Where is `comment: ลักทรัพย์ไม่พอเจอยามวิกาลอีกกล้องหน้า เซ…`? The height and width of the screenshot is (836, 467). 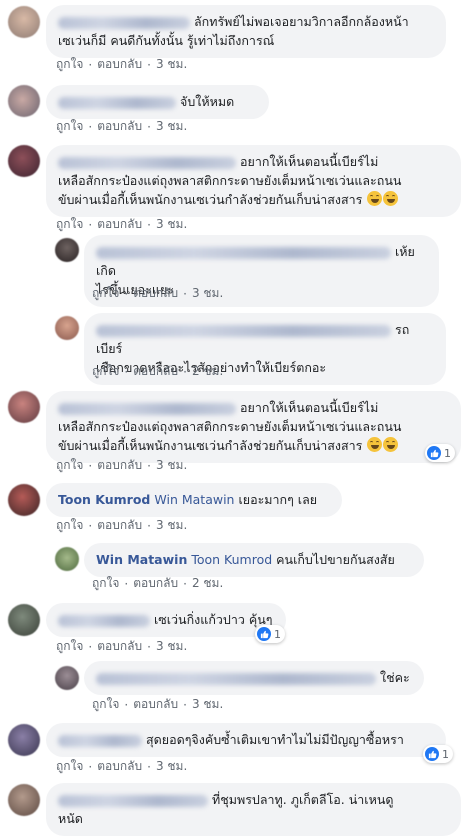 comment: ลักทรัพย์ไม่พอเจอยามวิกาลอีกกล้องหน้า เซ… is located at coordinates (233, 37).